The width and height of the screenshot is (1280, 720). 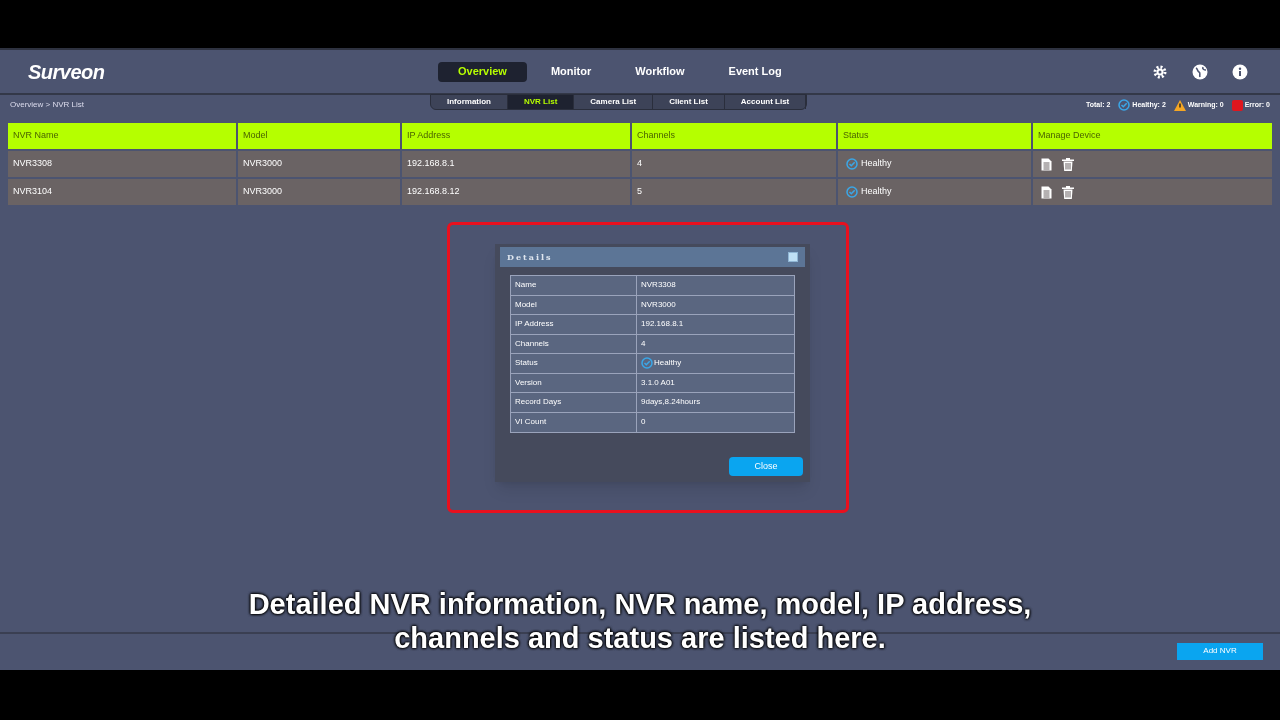 I want to click on breadcrumb: Overview > NVR List, so click(x=48, y=105).